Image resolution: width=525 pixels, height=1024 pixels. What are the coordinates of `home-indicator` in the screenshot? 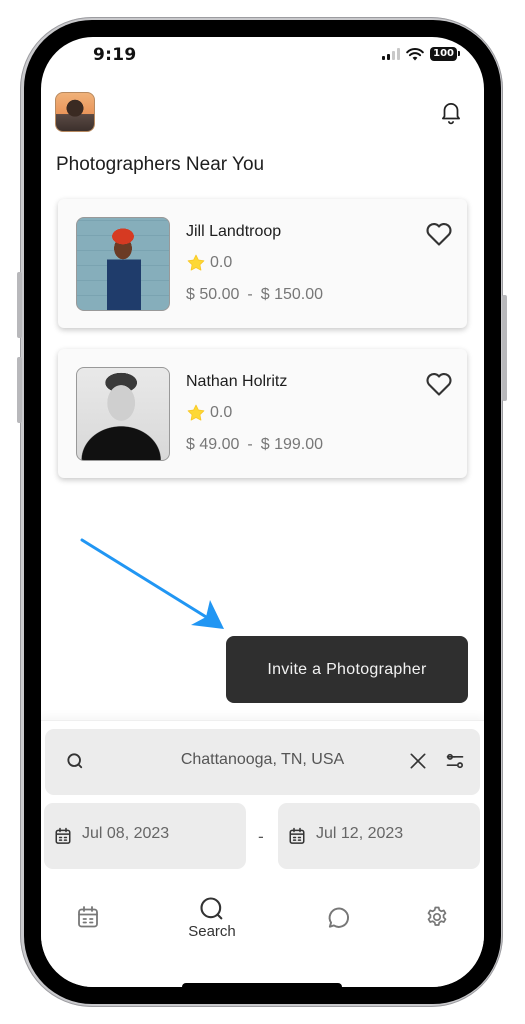 It's located at (262, 987).